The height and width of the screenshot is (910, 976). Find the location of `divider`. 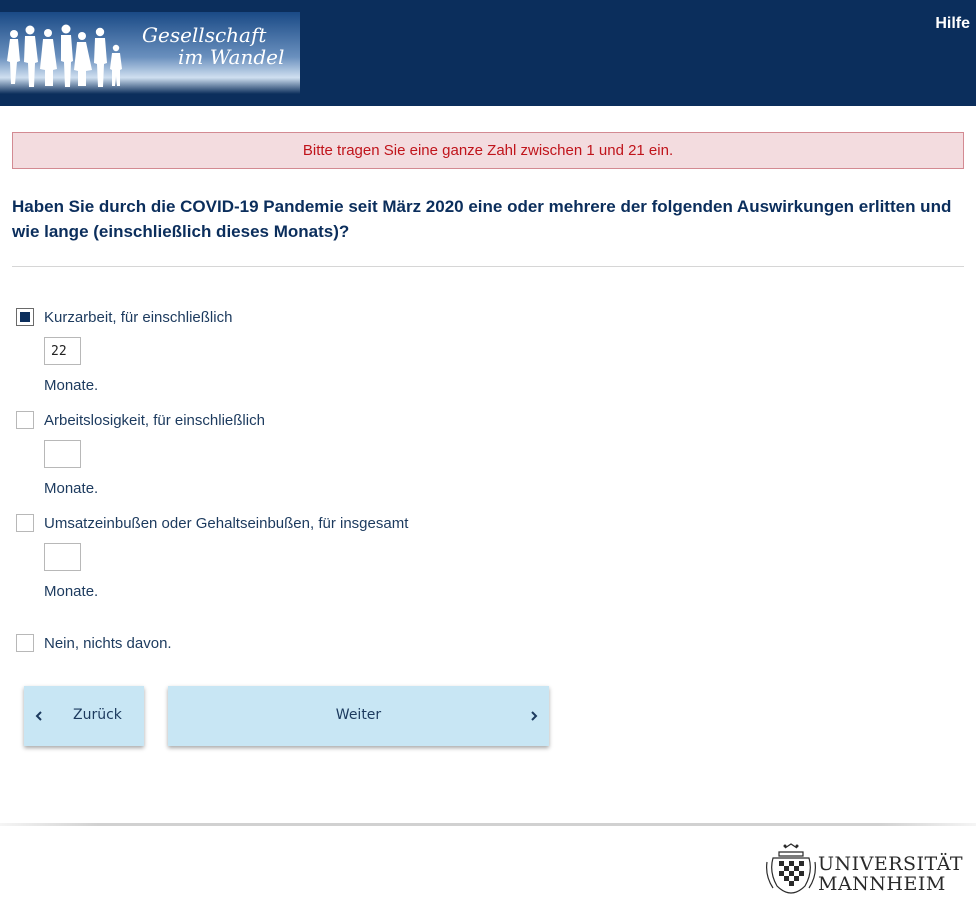

divider is located at coordinates (488, 266).